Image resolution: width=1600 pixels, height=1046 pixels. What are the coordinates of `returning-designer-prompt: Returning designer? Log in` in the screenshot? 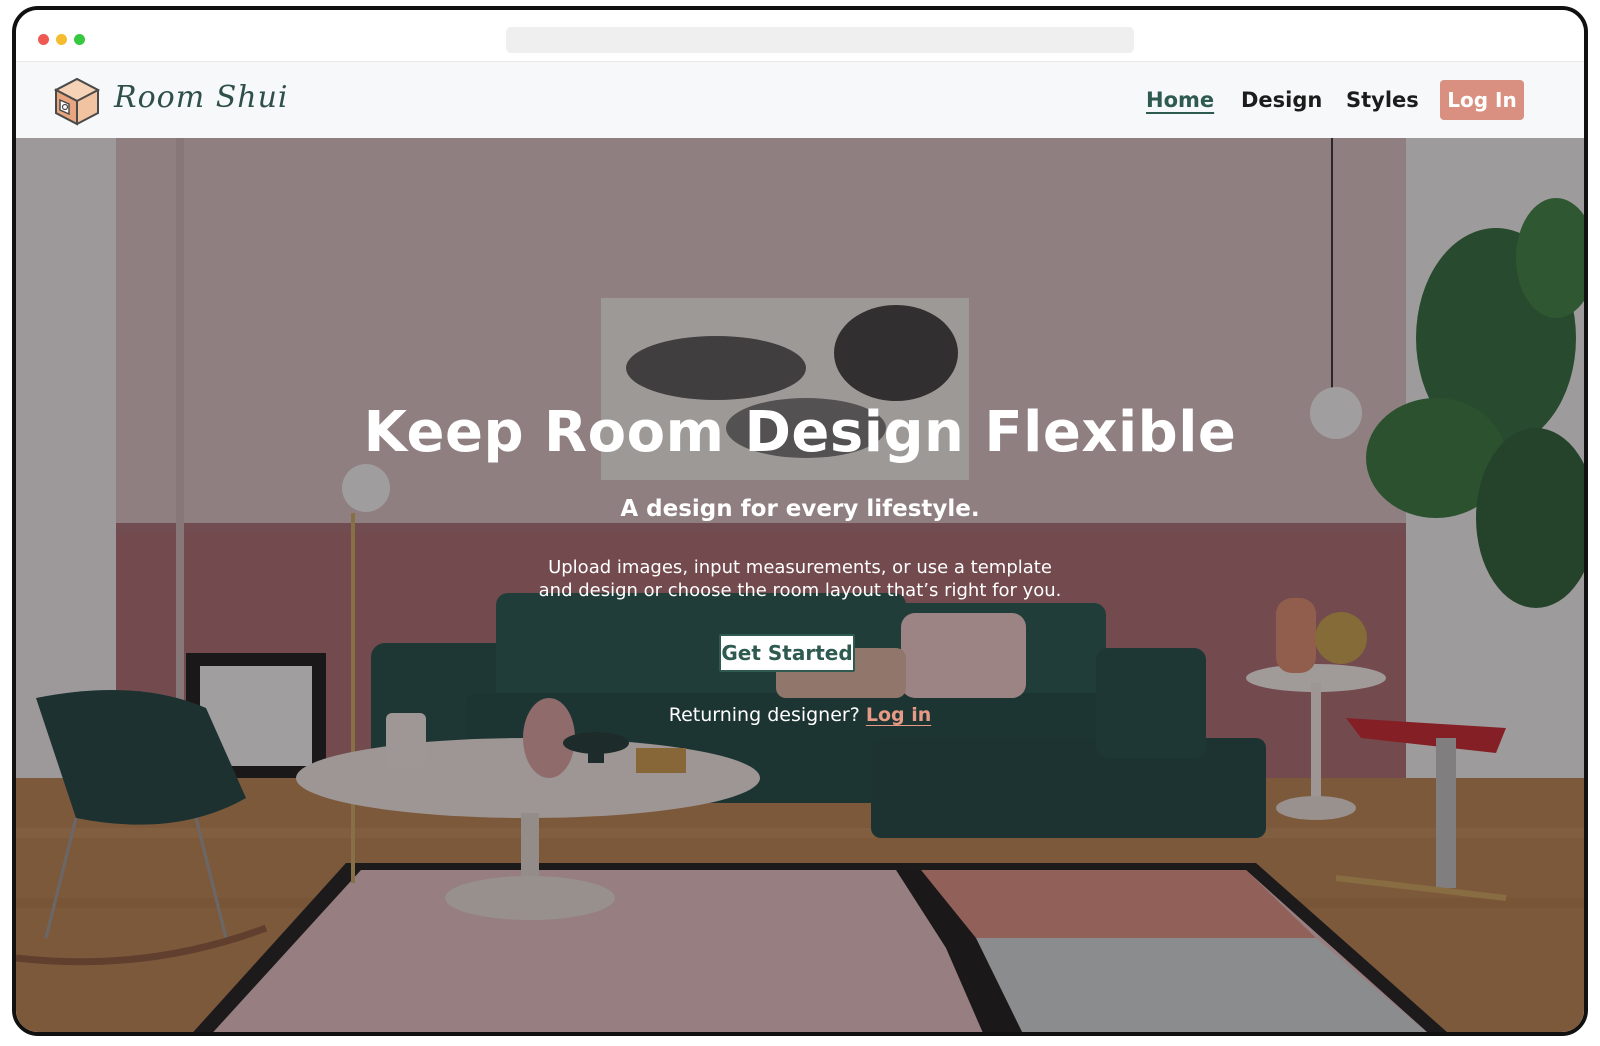 It's located at (800, 715).